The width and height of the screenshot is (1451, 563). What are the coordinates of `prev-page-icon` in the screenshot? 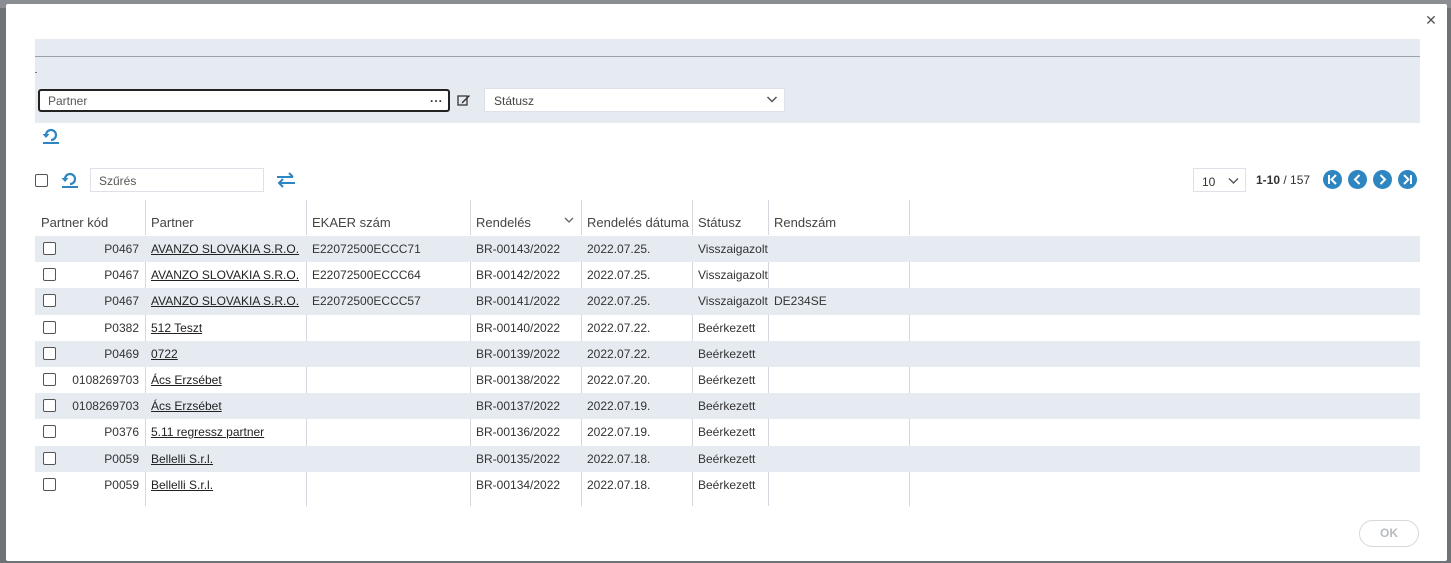 It's located at (1357, 179).